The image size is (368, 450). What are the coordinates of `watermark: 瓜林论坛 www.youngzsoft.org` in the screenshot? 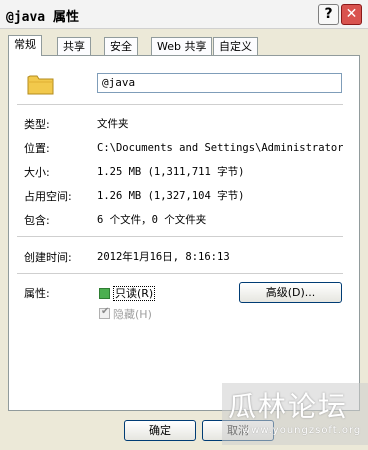 It's located at (295, 414).